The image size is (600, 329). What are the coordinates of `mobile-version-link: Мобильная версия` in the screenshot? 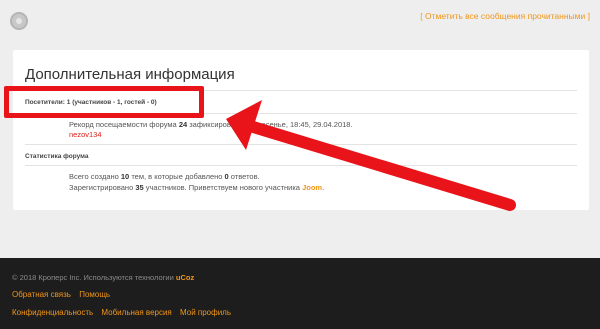 It's located at (136, 312).